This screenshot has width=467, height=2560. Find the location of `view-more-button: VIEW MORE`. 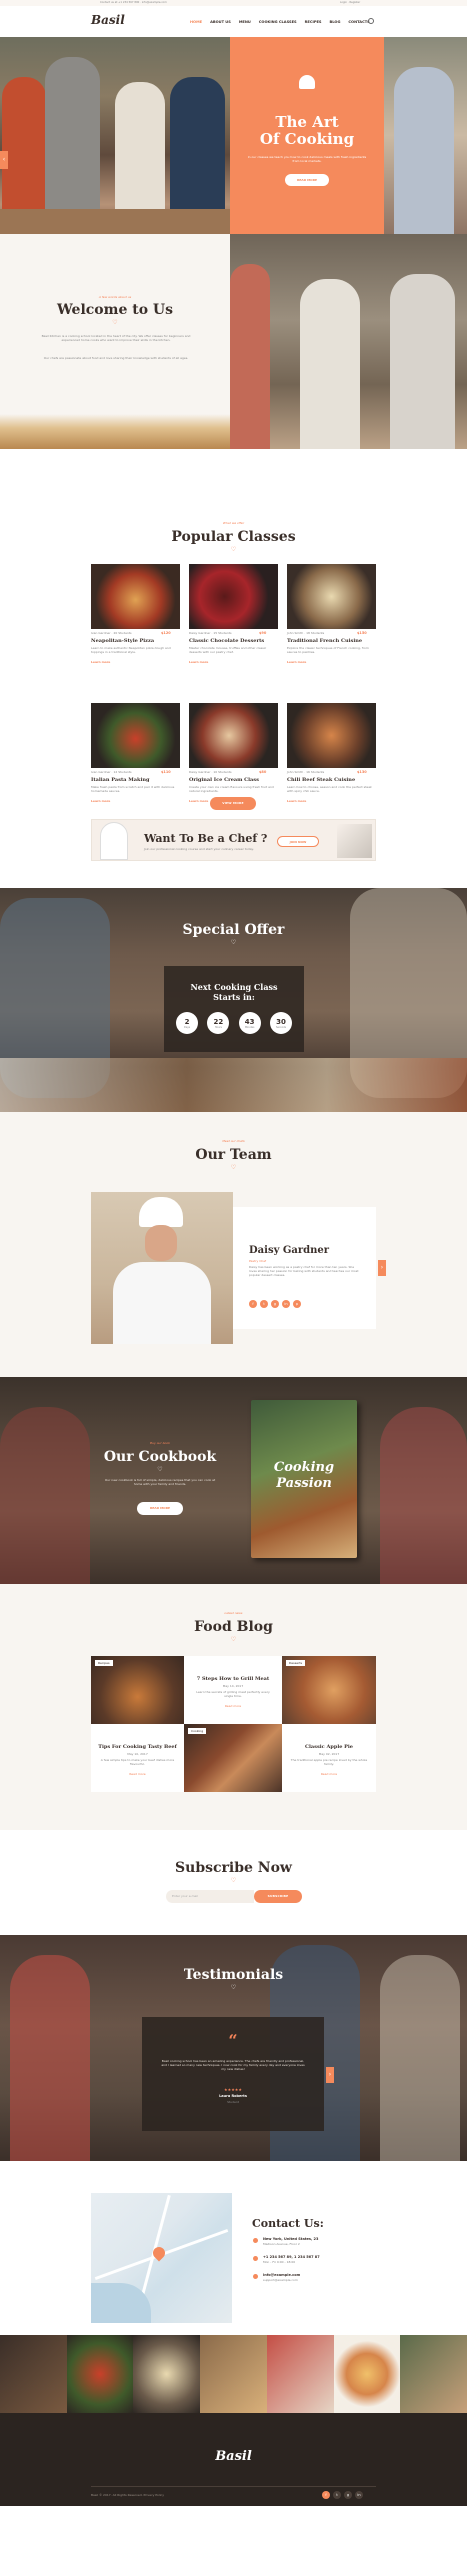

view-more-button: VIEW MORE is located at coordinates (233, 803).